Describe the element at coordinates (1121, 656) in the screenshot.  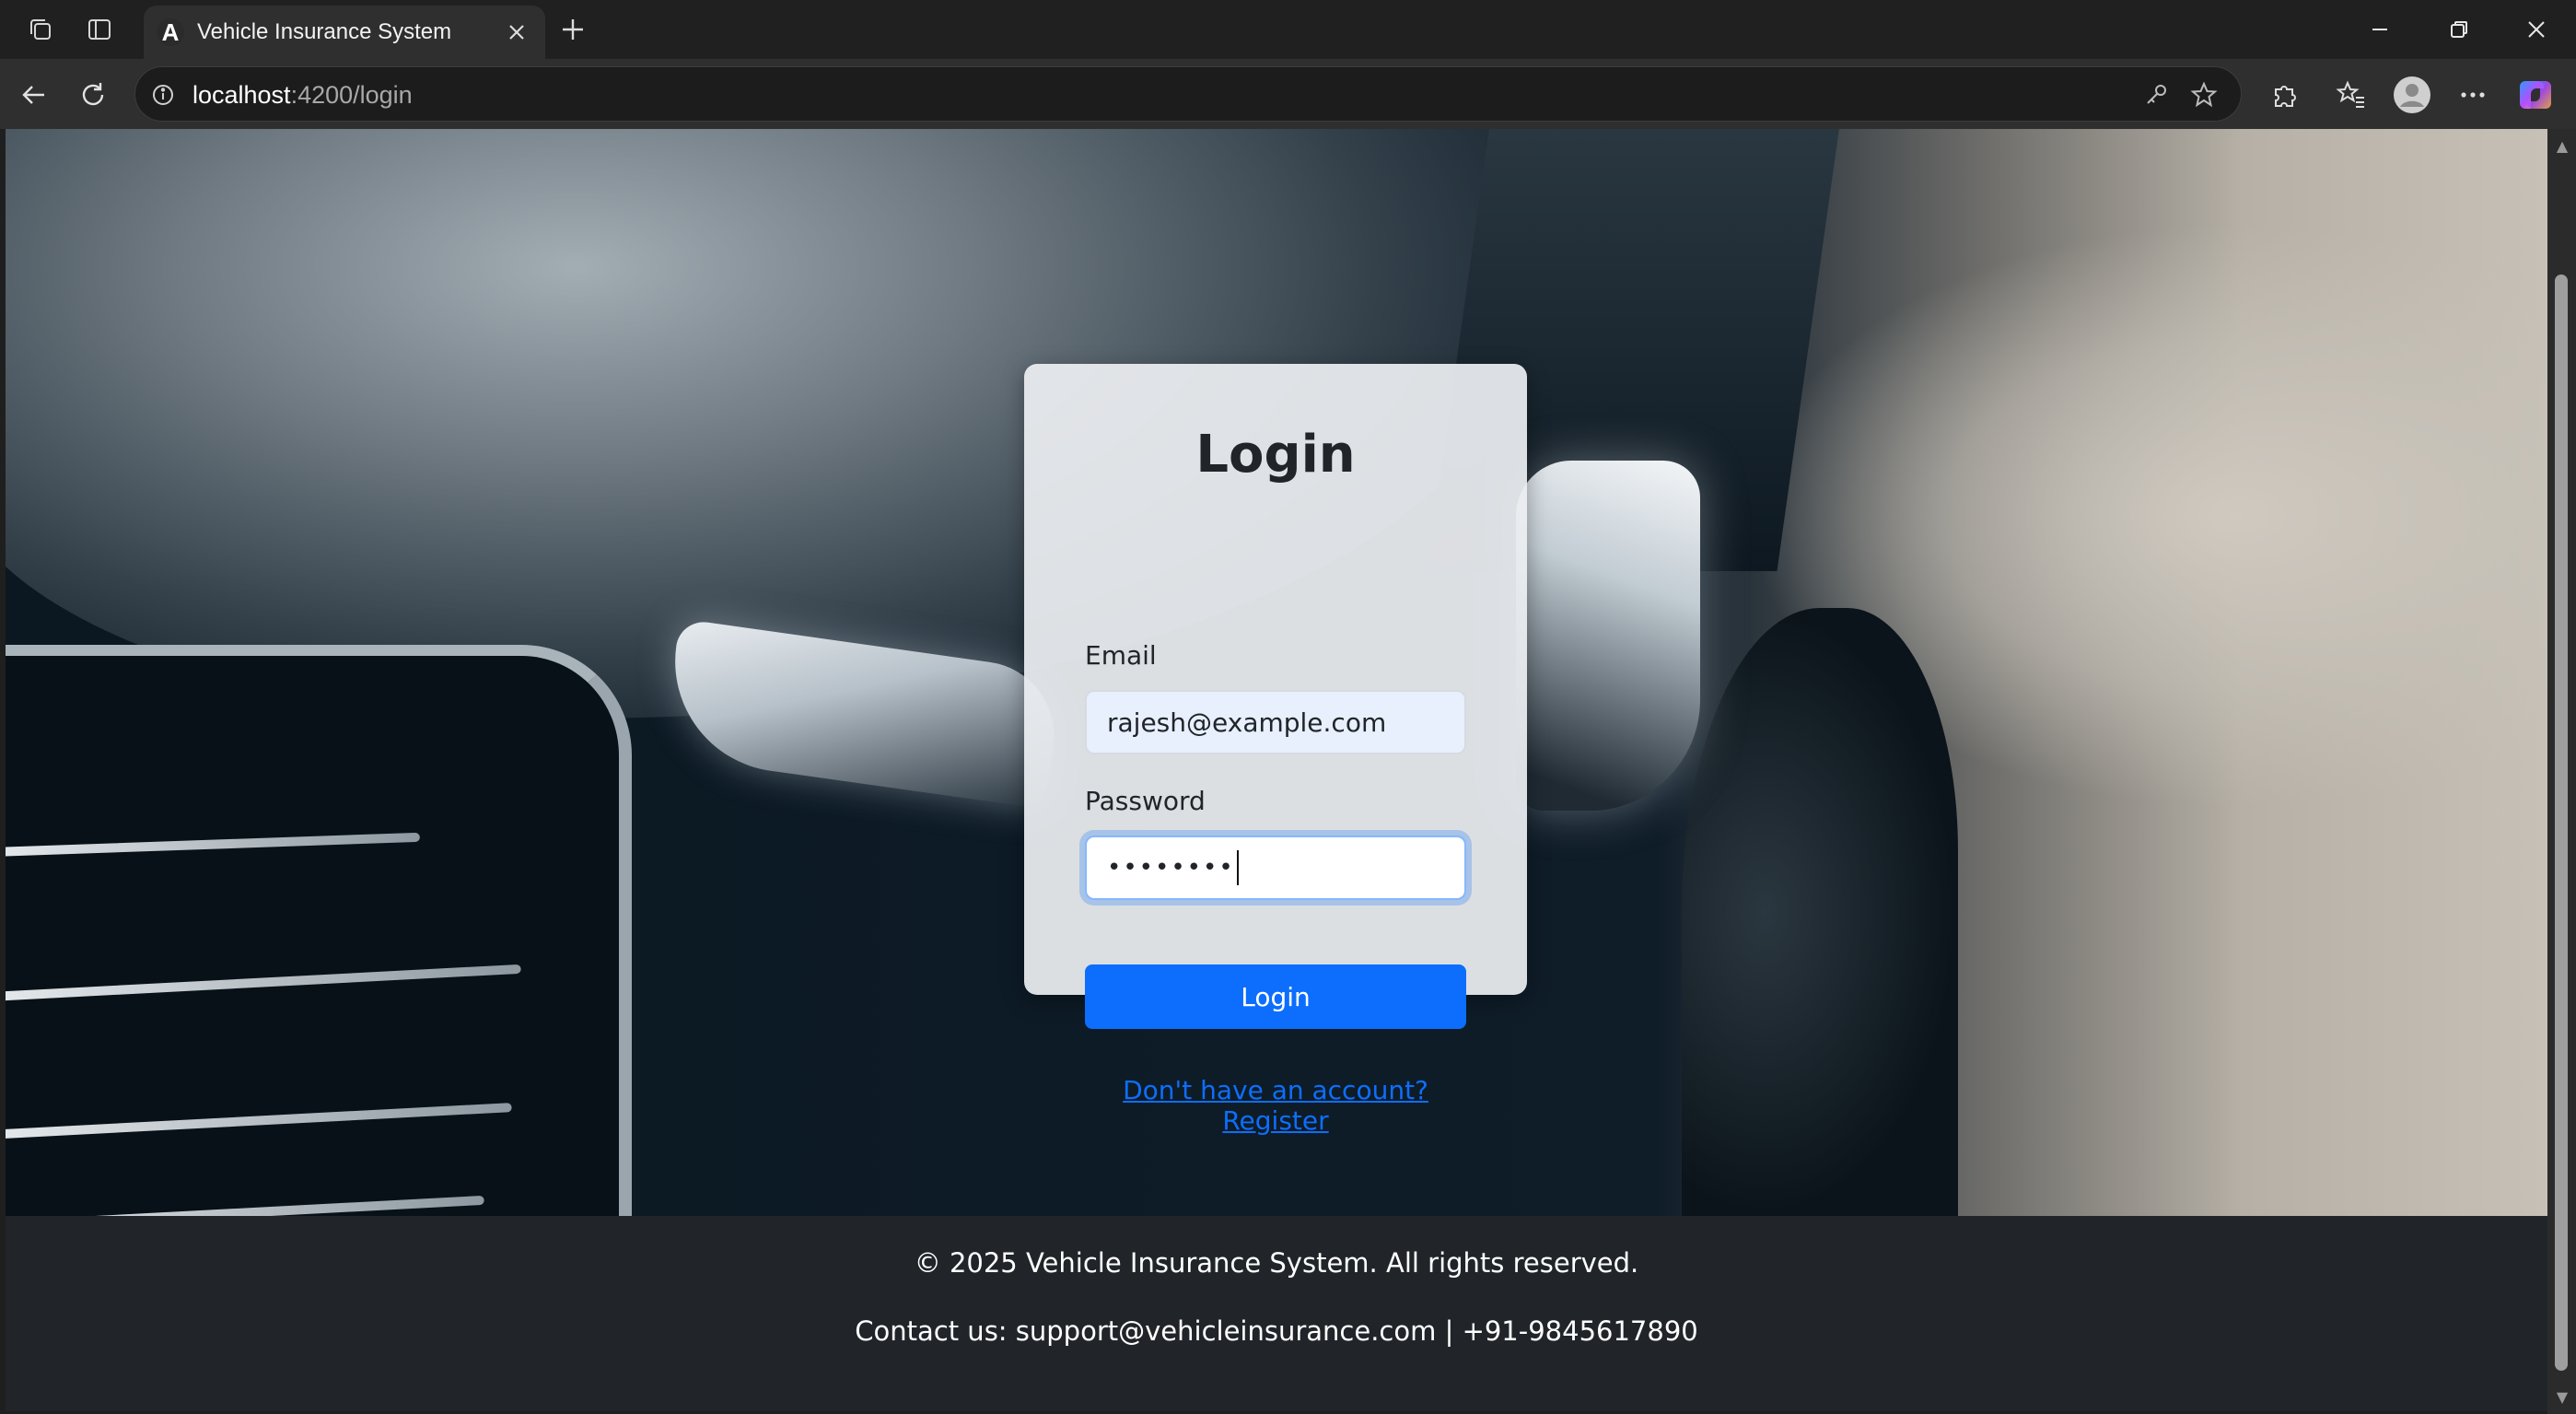
I see `email-label: Email` at that location.